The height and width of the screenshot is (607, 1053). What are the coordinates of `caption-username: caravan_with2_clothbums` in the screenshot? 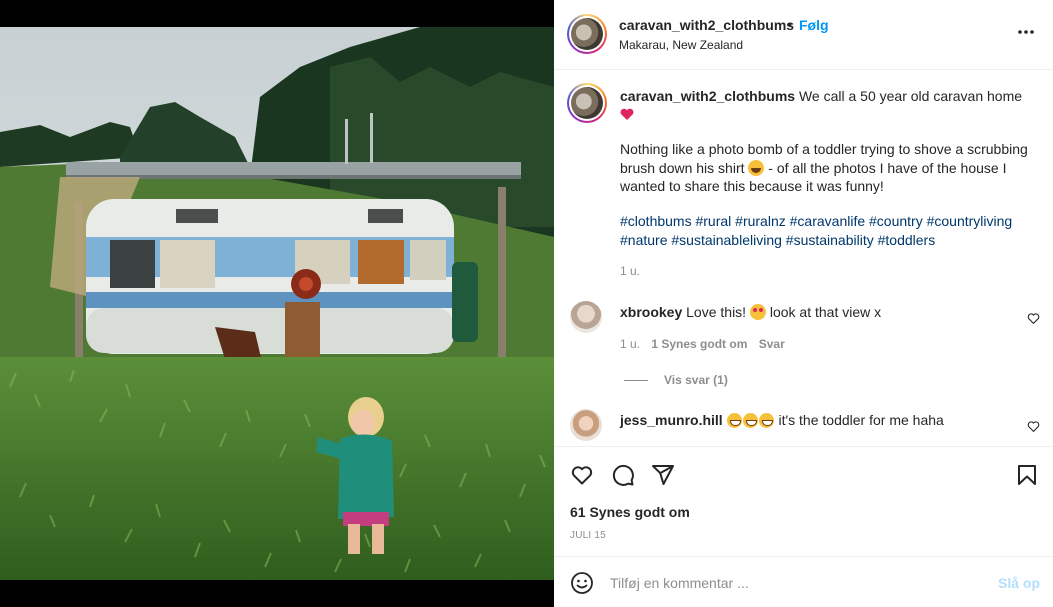 It's located at (707, 96).